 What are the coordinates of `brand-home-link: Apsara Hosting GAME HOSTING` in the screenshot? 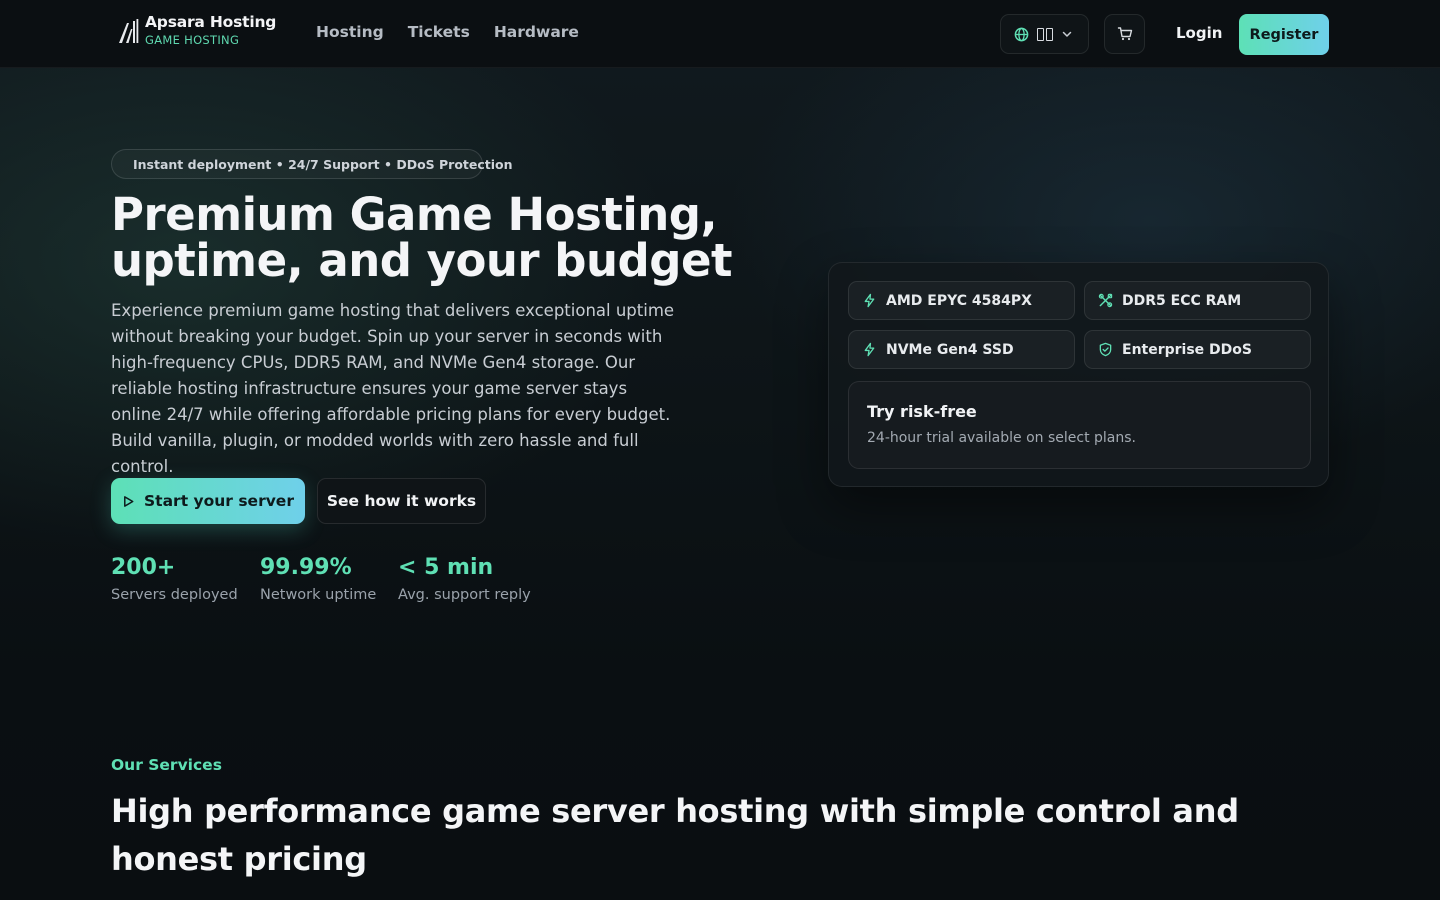 It's located at (197, 30).